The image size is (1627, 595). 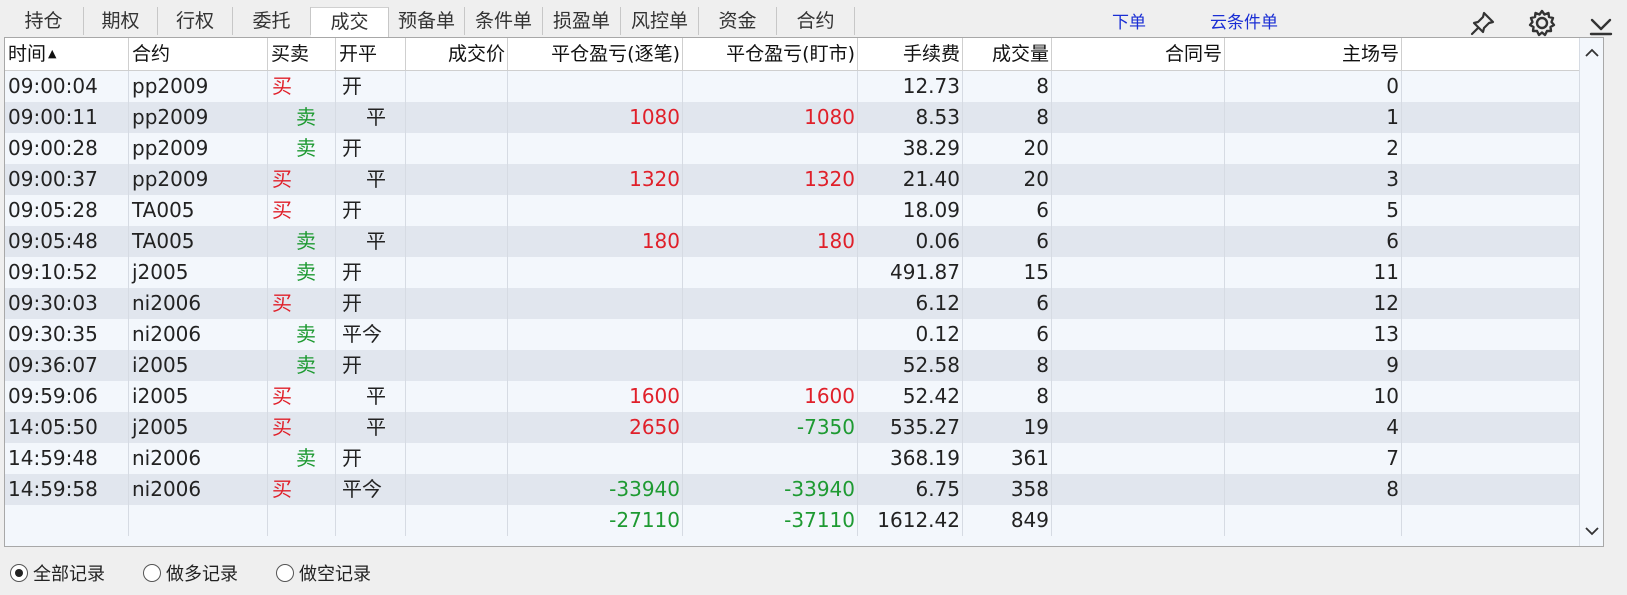 I want to click on filter-option-0: 全部记录, so click(x=57, y=573).